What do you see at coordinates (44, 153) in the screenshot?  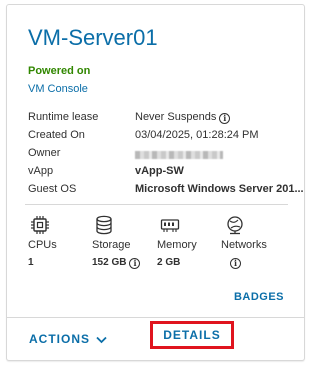 I see `property-label: Owner` at bounding box center [44, 153].